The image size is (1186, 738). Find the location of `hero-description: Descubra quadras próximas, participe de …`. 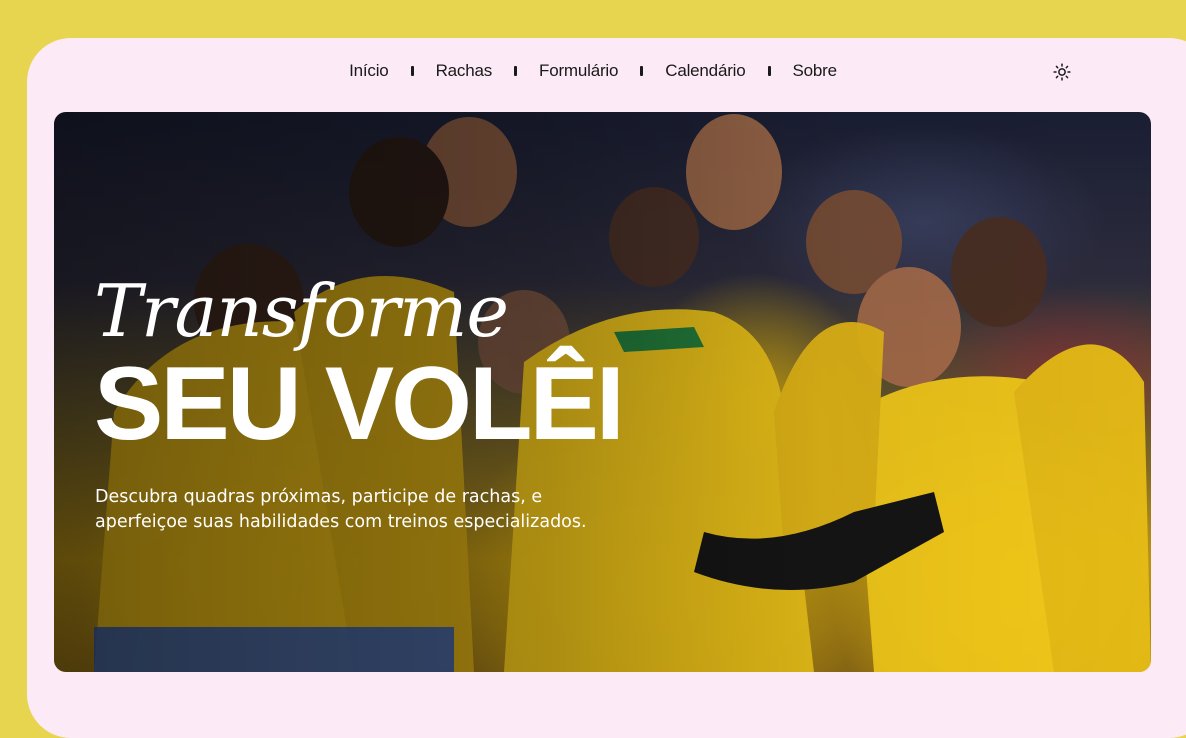

hero-description: Descubra quadras próximas, participe de … is located at coordinates (355, 509).